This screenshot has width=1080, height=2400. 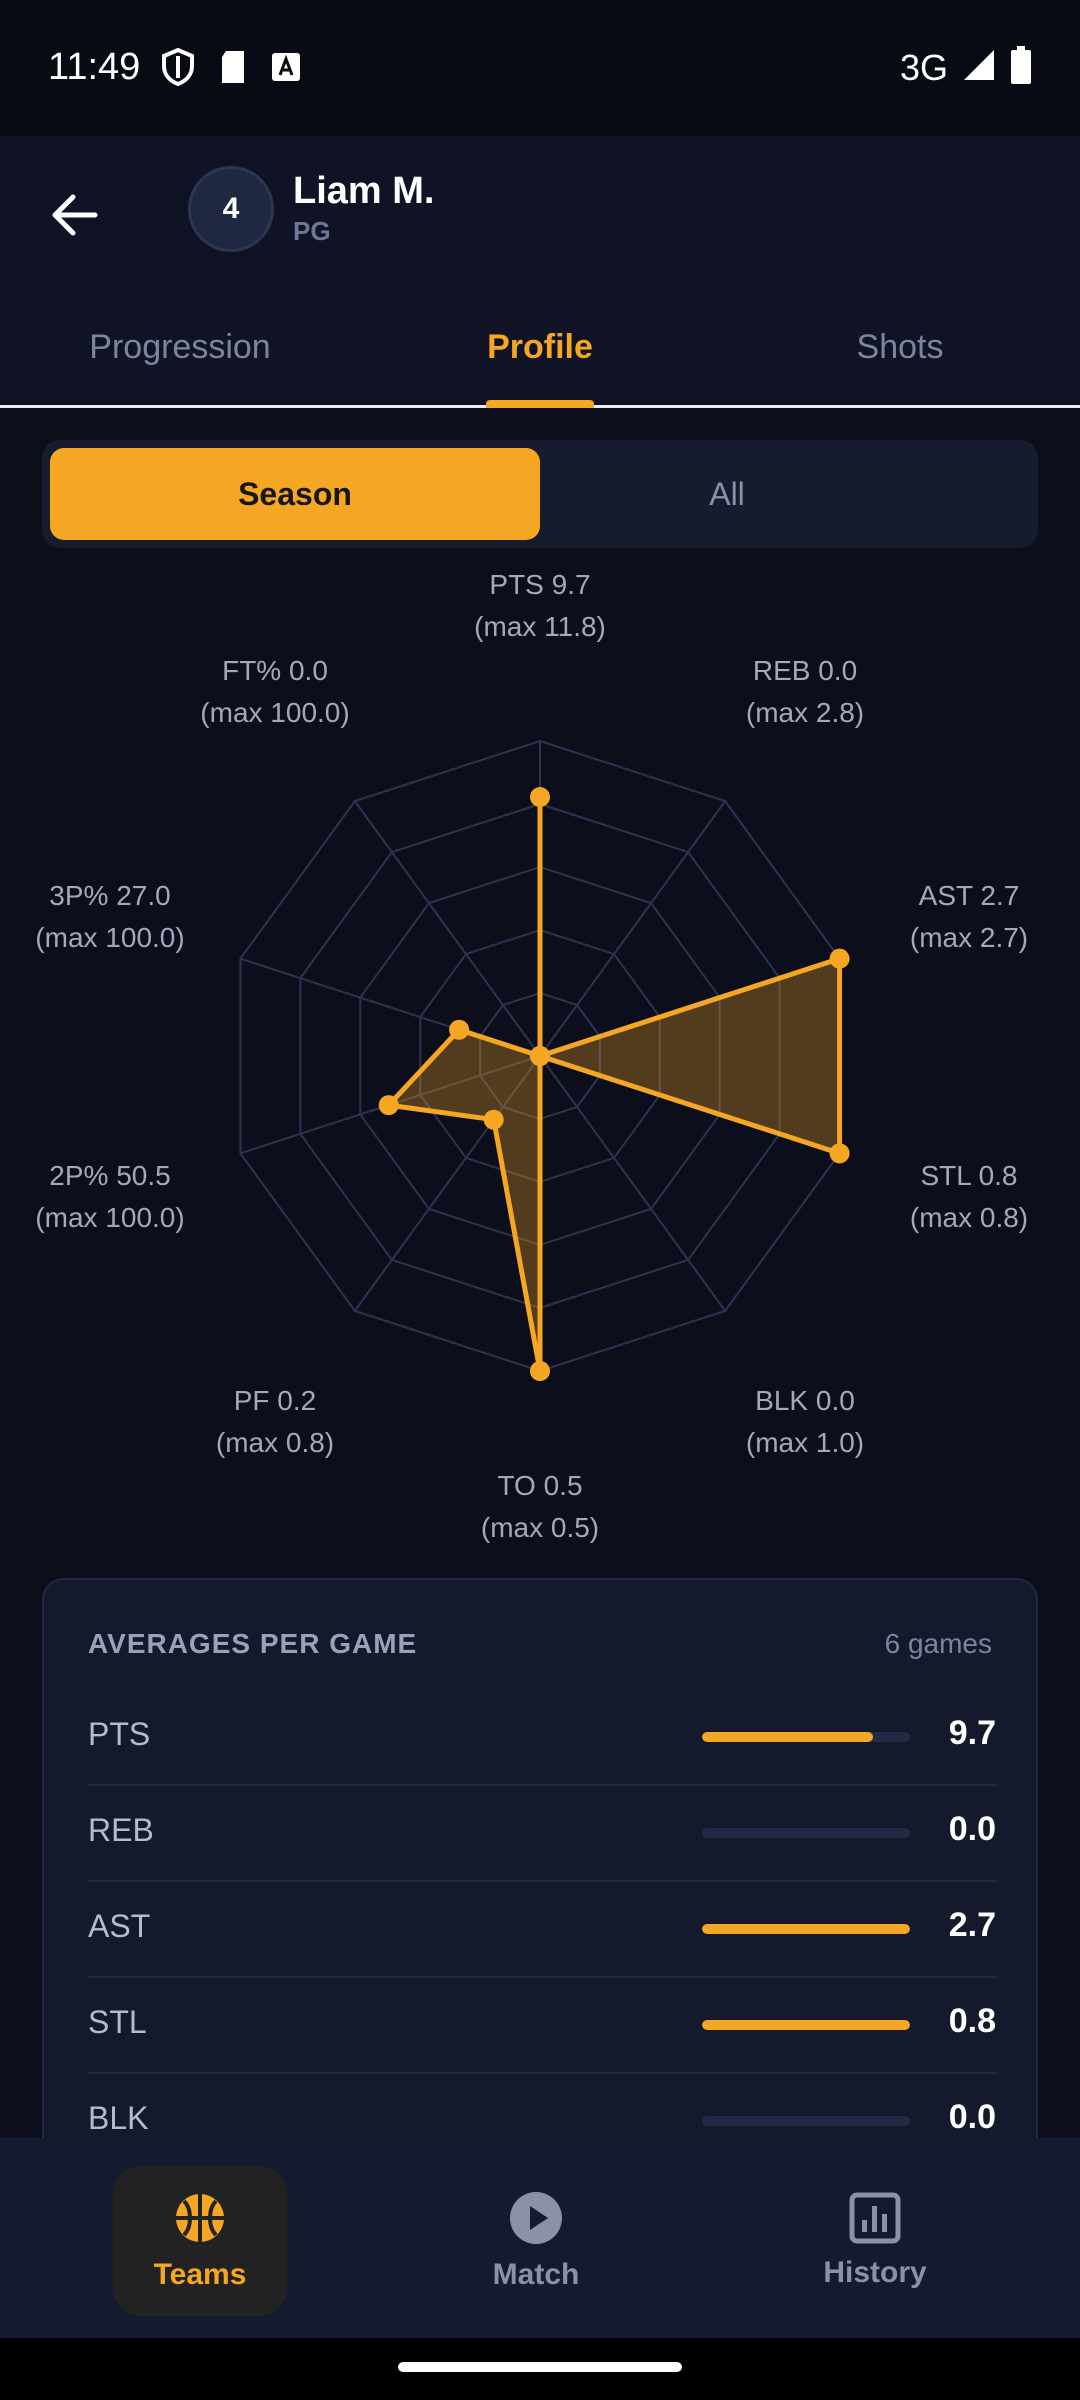 What do you see at coordinates (540, 626) in the screenshot?
I see `radar-label-pts-max: (max 11.8)` at bounding box center [540, 626].